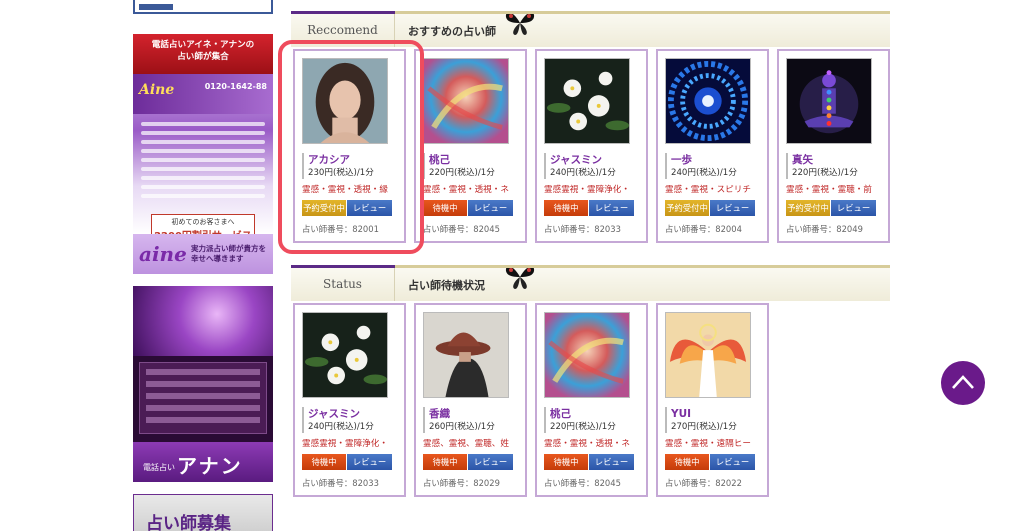 The height and width of the screenshot is (531, 1024). I want to click on banner-ribbon: 電話占いアイネ・アナンの 占い師が集合, so click(203, 54).